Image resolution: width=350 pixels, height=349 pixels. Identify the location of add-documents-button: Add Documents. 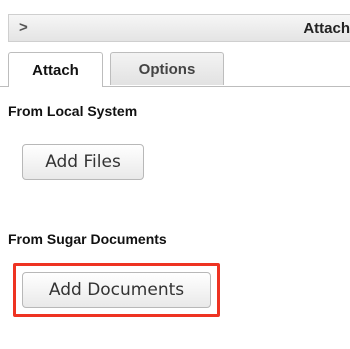
(116, 290).